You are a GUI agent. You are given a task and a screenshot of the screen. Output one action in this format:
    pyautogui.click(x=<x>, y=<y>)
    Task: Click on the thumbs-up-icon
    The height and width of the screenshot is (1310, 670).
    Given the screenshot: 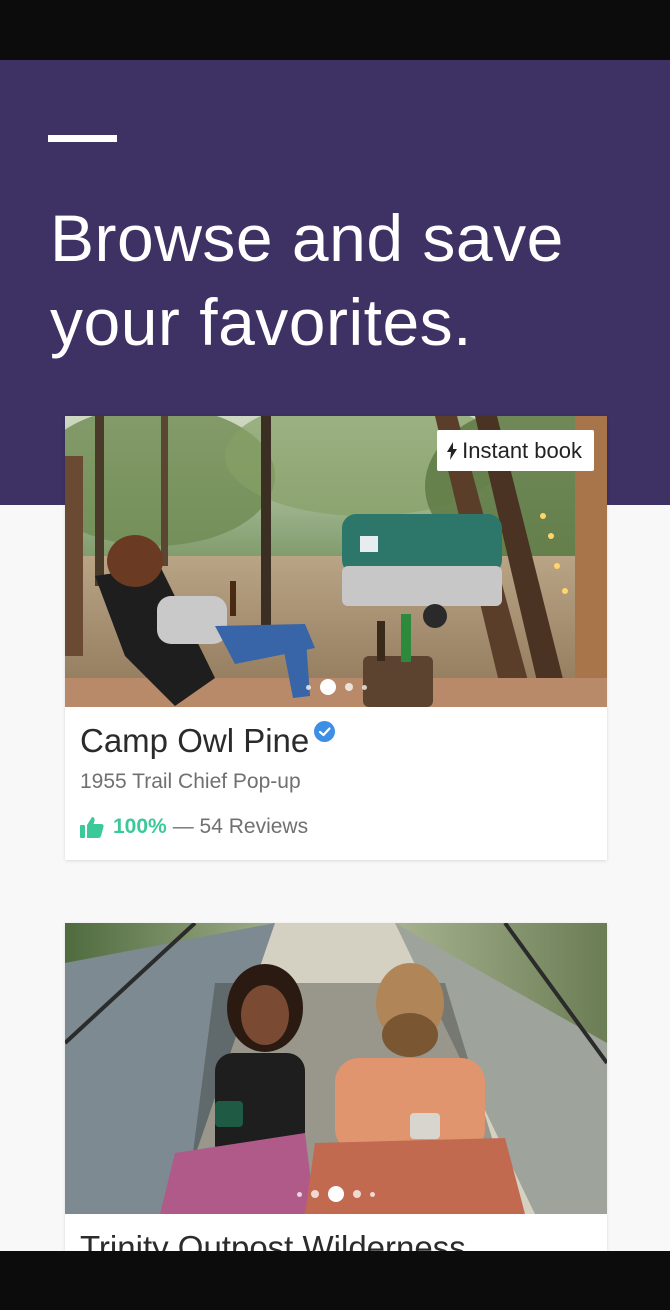 What is the action you would take?
    pyautogui.click(x=92, y=827)
    